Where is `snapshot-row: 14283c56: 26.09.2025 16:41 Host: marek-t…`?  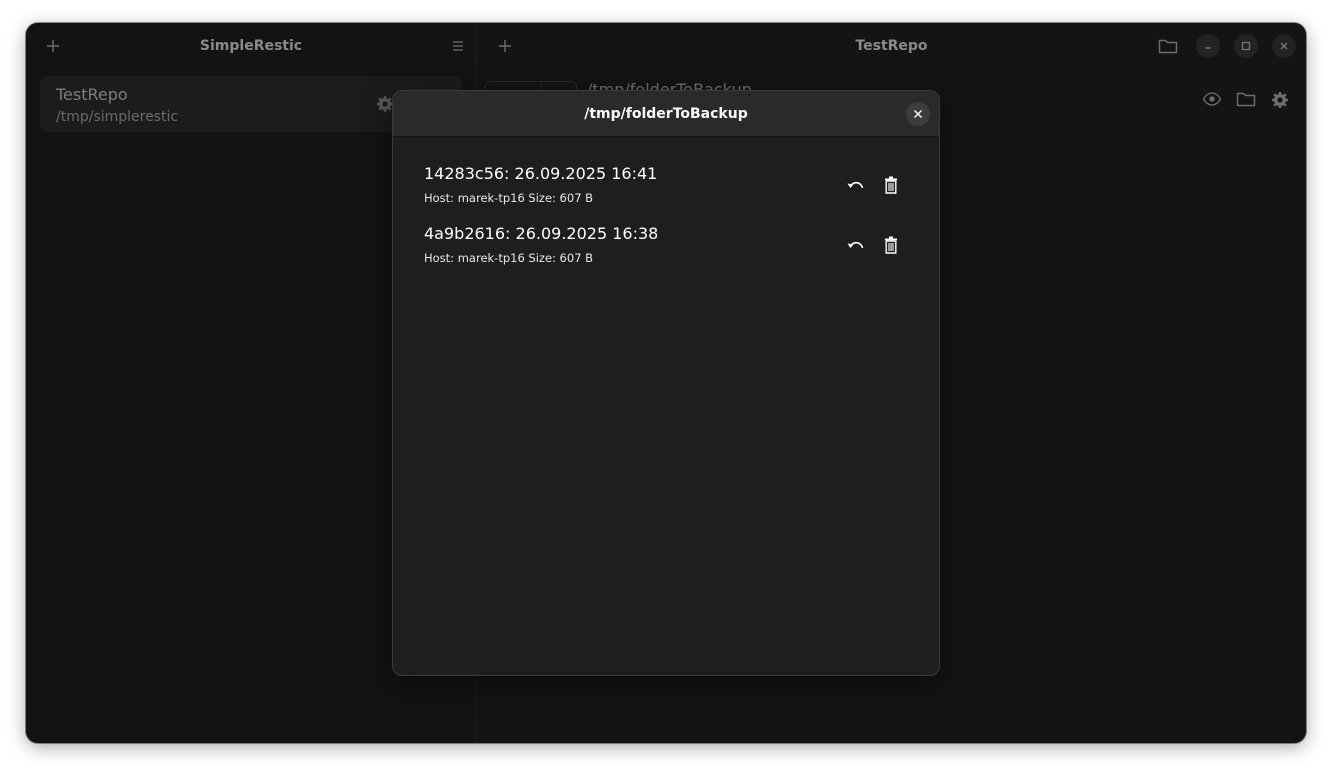
snapshot-row: 14283c56: 26.09.2025 16:41 Host: marek-t… is located at coordinates (664, 189).